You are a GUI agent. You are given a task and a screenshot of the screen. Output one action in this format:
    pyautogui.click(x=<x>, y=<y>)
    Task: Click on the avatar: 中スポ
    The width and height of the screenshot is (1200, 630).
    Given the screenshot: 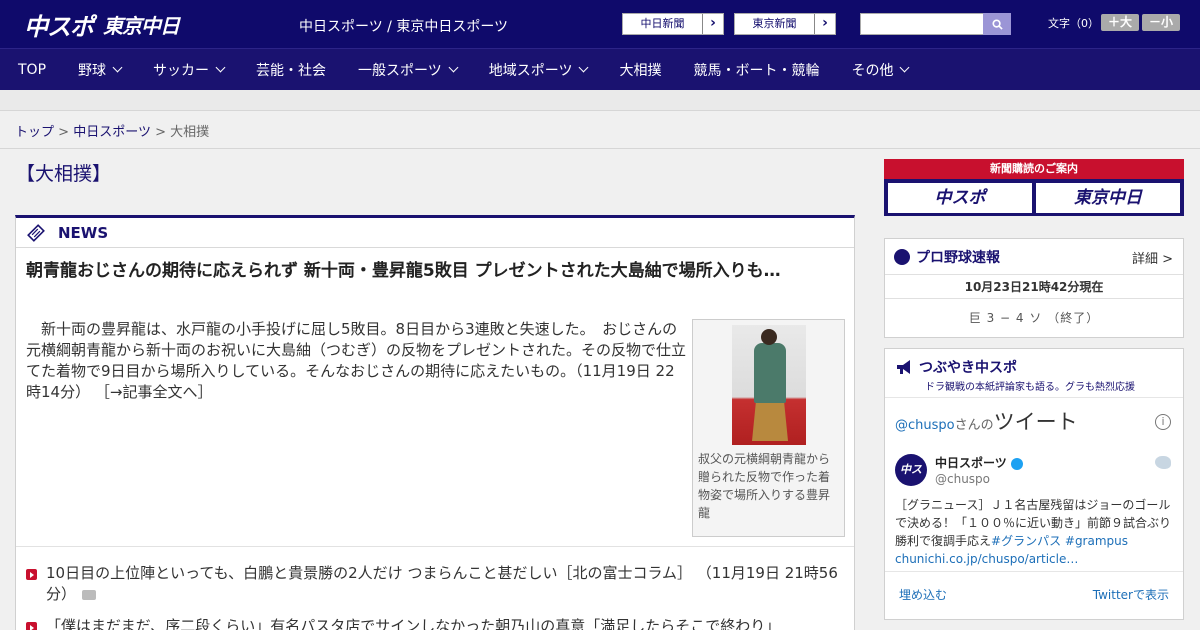 What is the action you would take?
    pyautogui.click(x=911, y=481)
    